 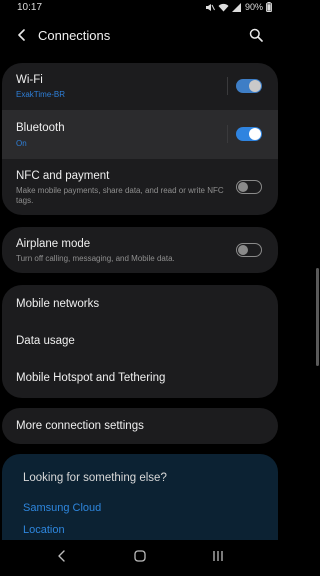 I want to click on nav-recents-icon, so click(x=218, y=558).